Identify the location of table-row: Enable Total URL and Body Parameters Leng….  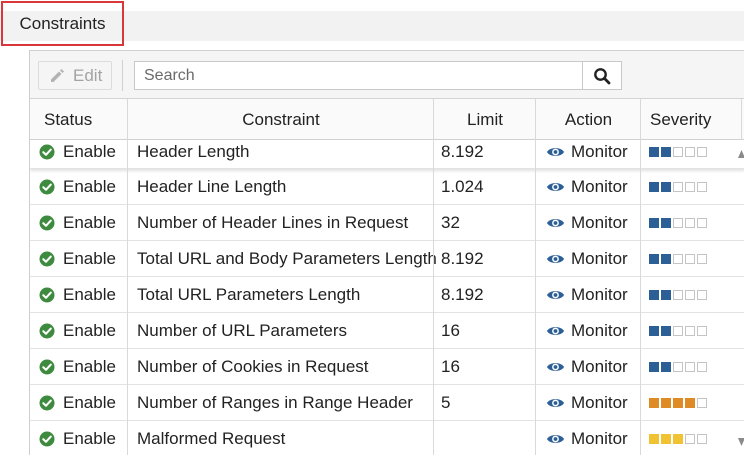
(387, 259).